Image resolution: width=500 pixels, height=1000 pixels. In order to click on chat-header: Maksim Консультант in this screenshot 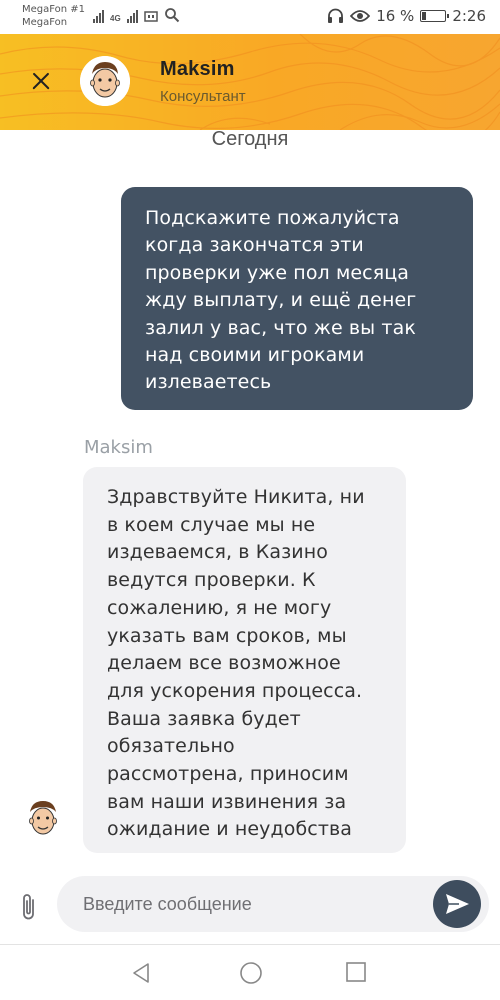, I will do `click(250, 82)`.